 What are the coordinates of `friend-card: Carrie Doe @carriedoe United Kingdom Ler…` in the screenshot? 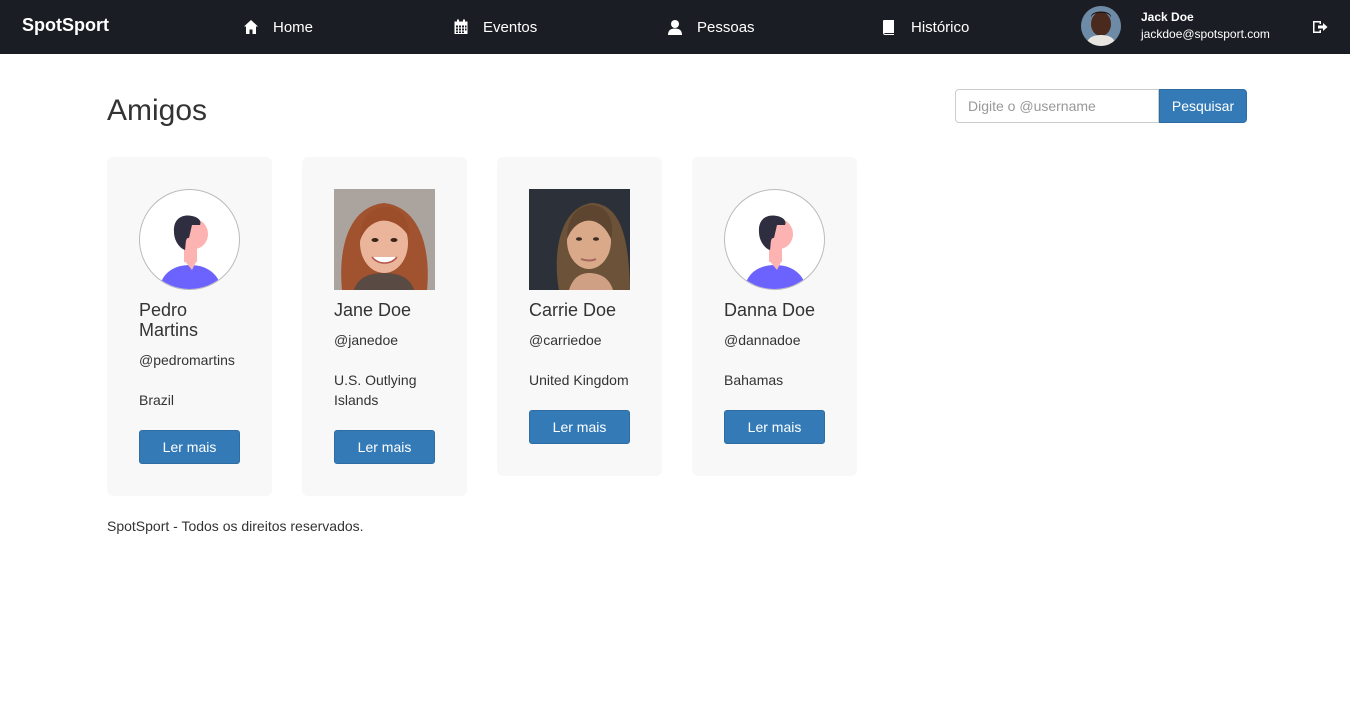 It's located at (579, 316).